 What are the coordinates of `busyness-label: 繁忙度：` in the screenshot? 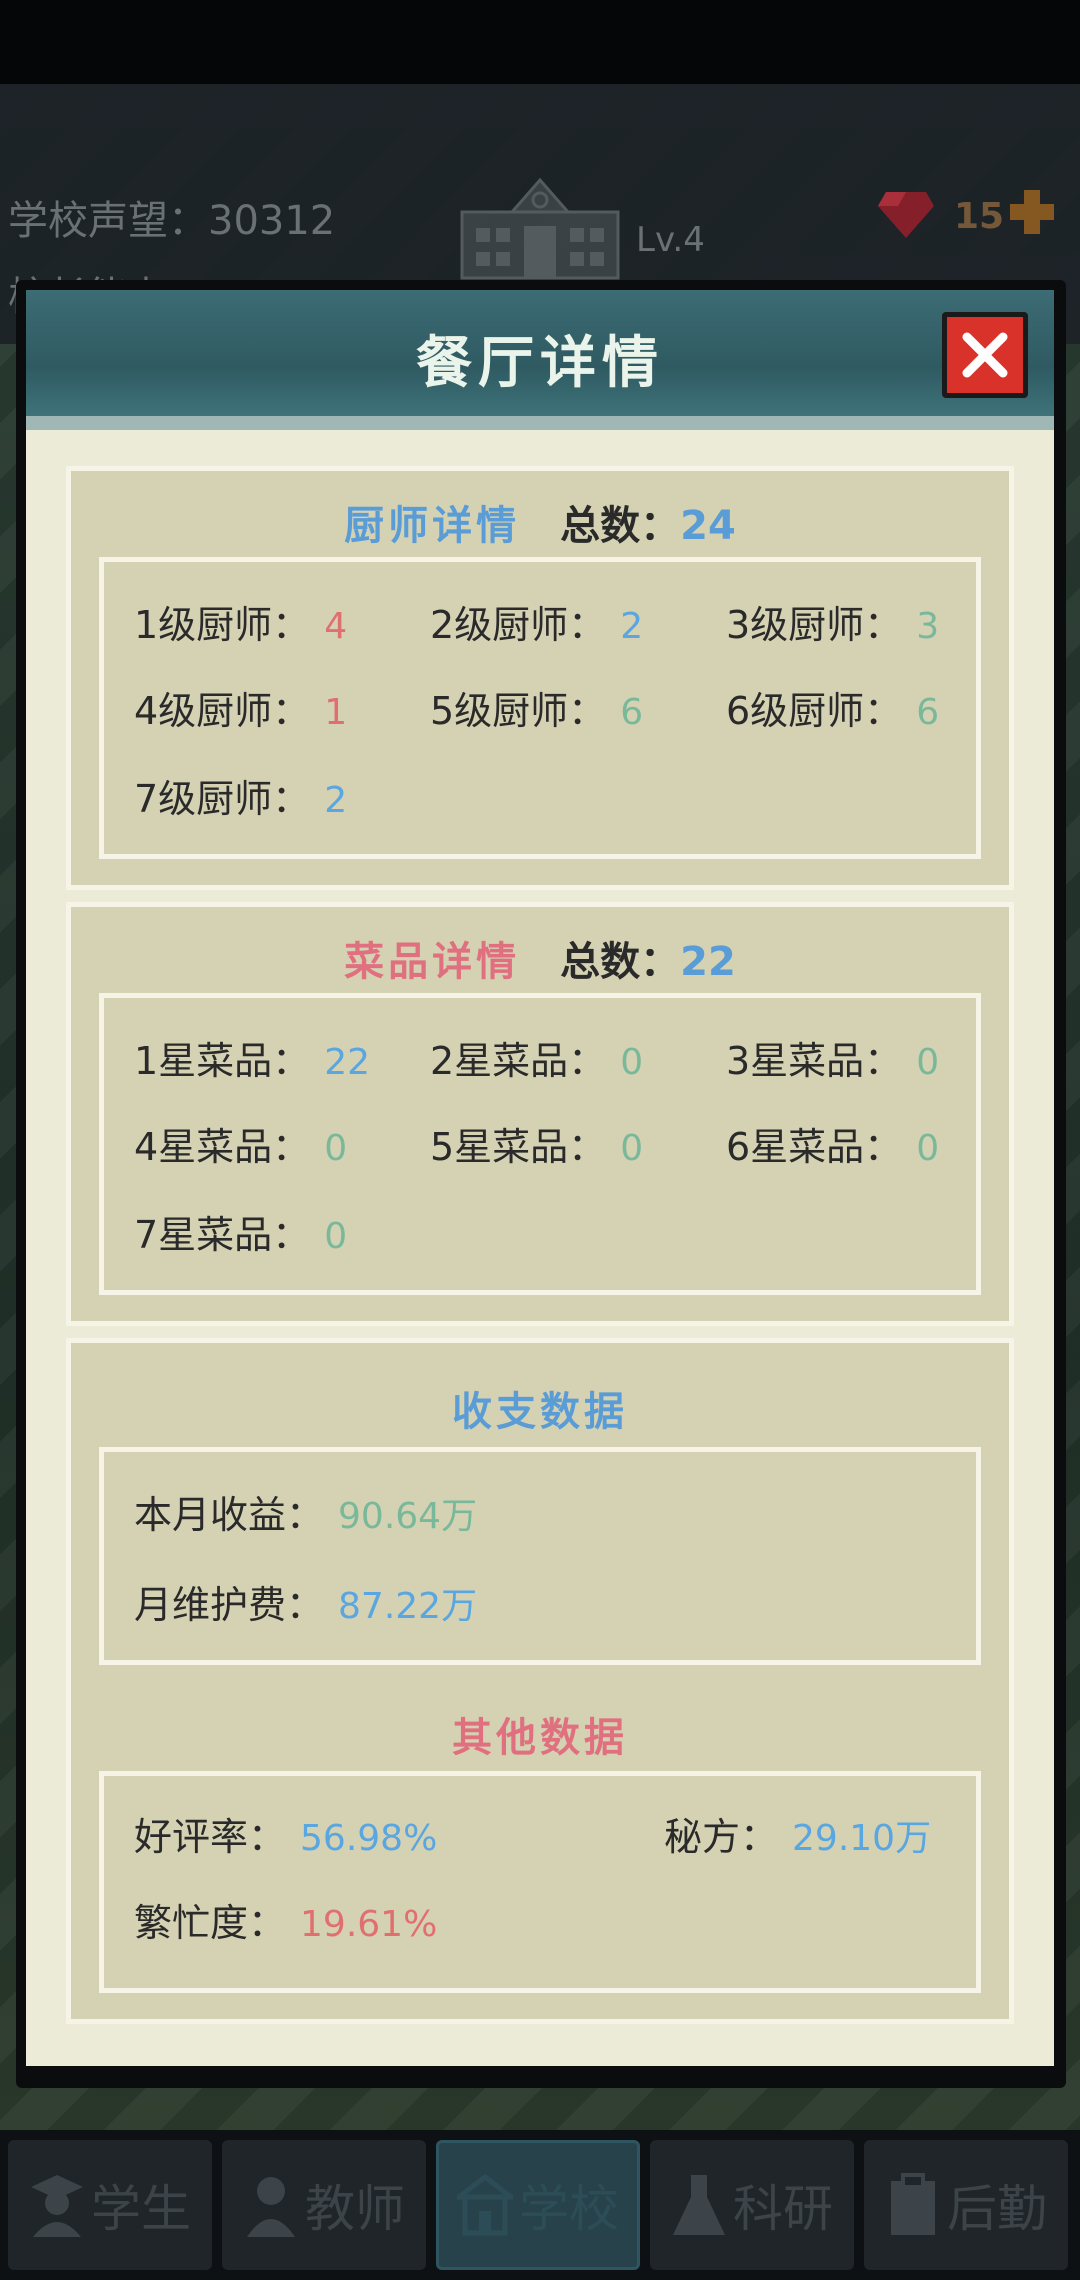 It's located at (210, 1923).